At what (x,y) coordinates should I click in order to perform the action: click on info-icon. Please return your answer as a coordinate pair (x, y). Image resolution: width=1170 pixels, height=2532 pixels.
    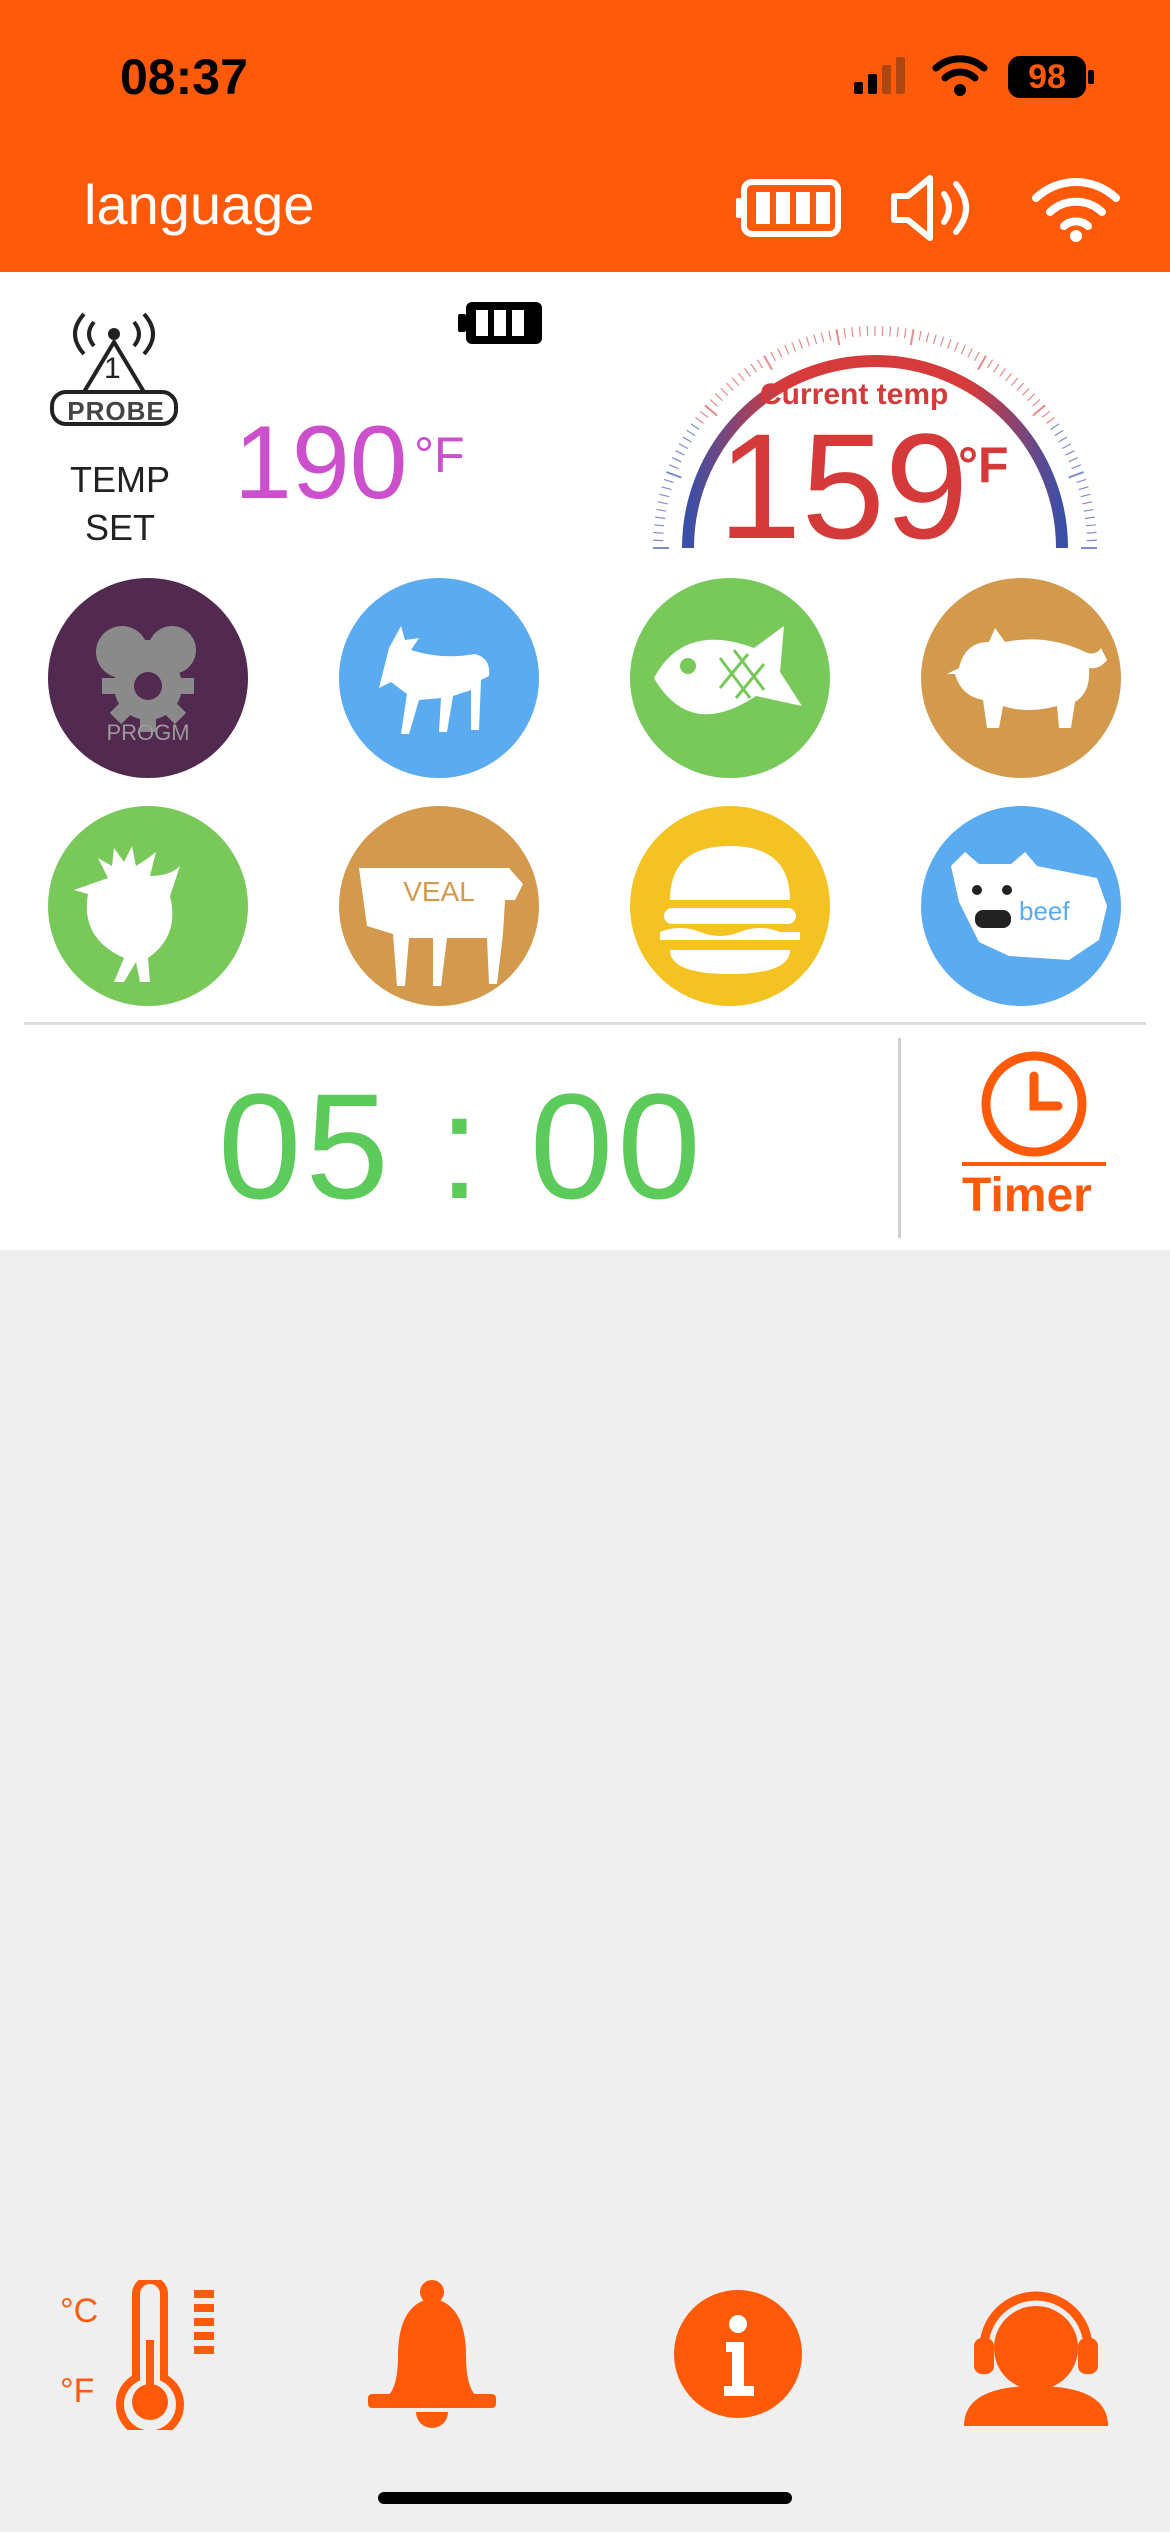
    Looking at the image, I should click on (739, 2355).